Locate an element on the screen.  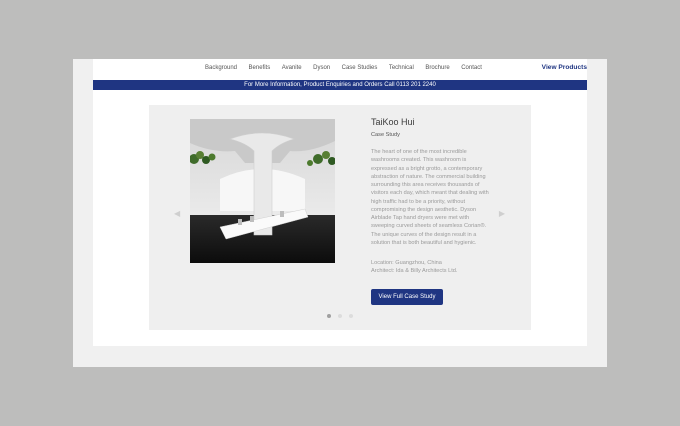
view-products-link: View Products is located at coordinates (564, 67).